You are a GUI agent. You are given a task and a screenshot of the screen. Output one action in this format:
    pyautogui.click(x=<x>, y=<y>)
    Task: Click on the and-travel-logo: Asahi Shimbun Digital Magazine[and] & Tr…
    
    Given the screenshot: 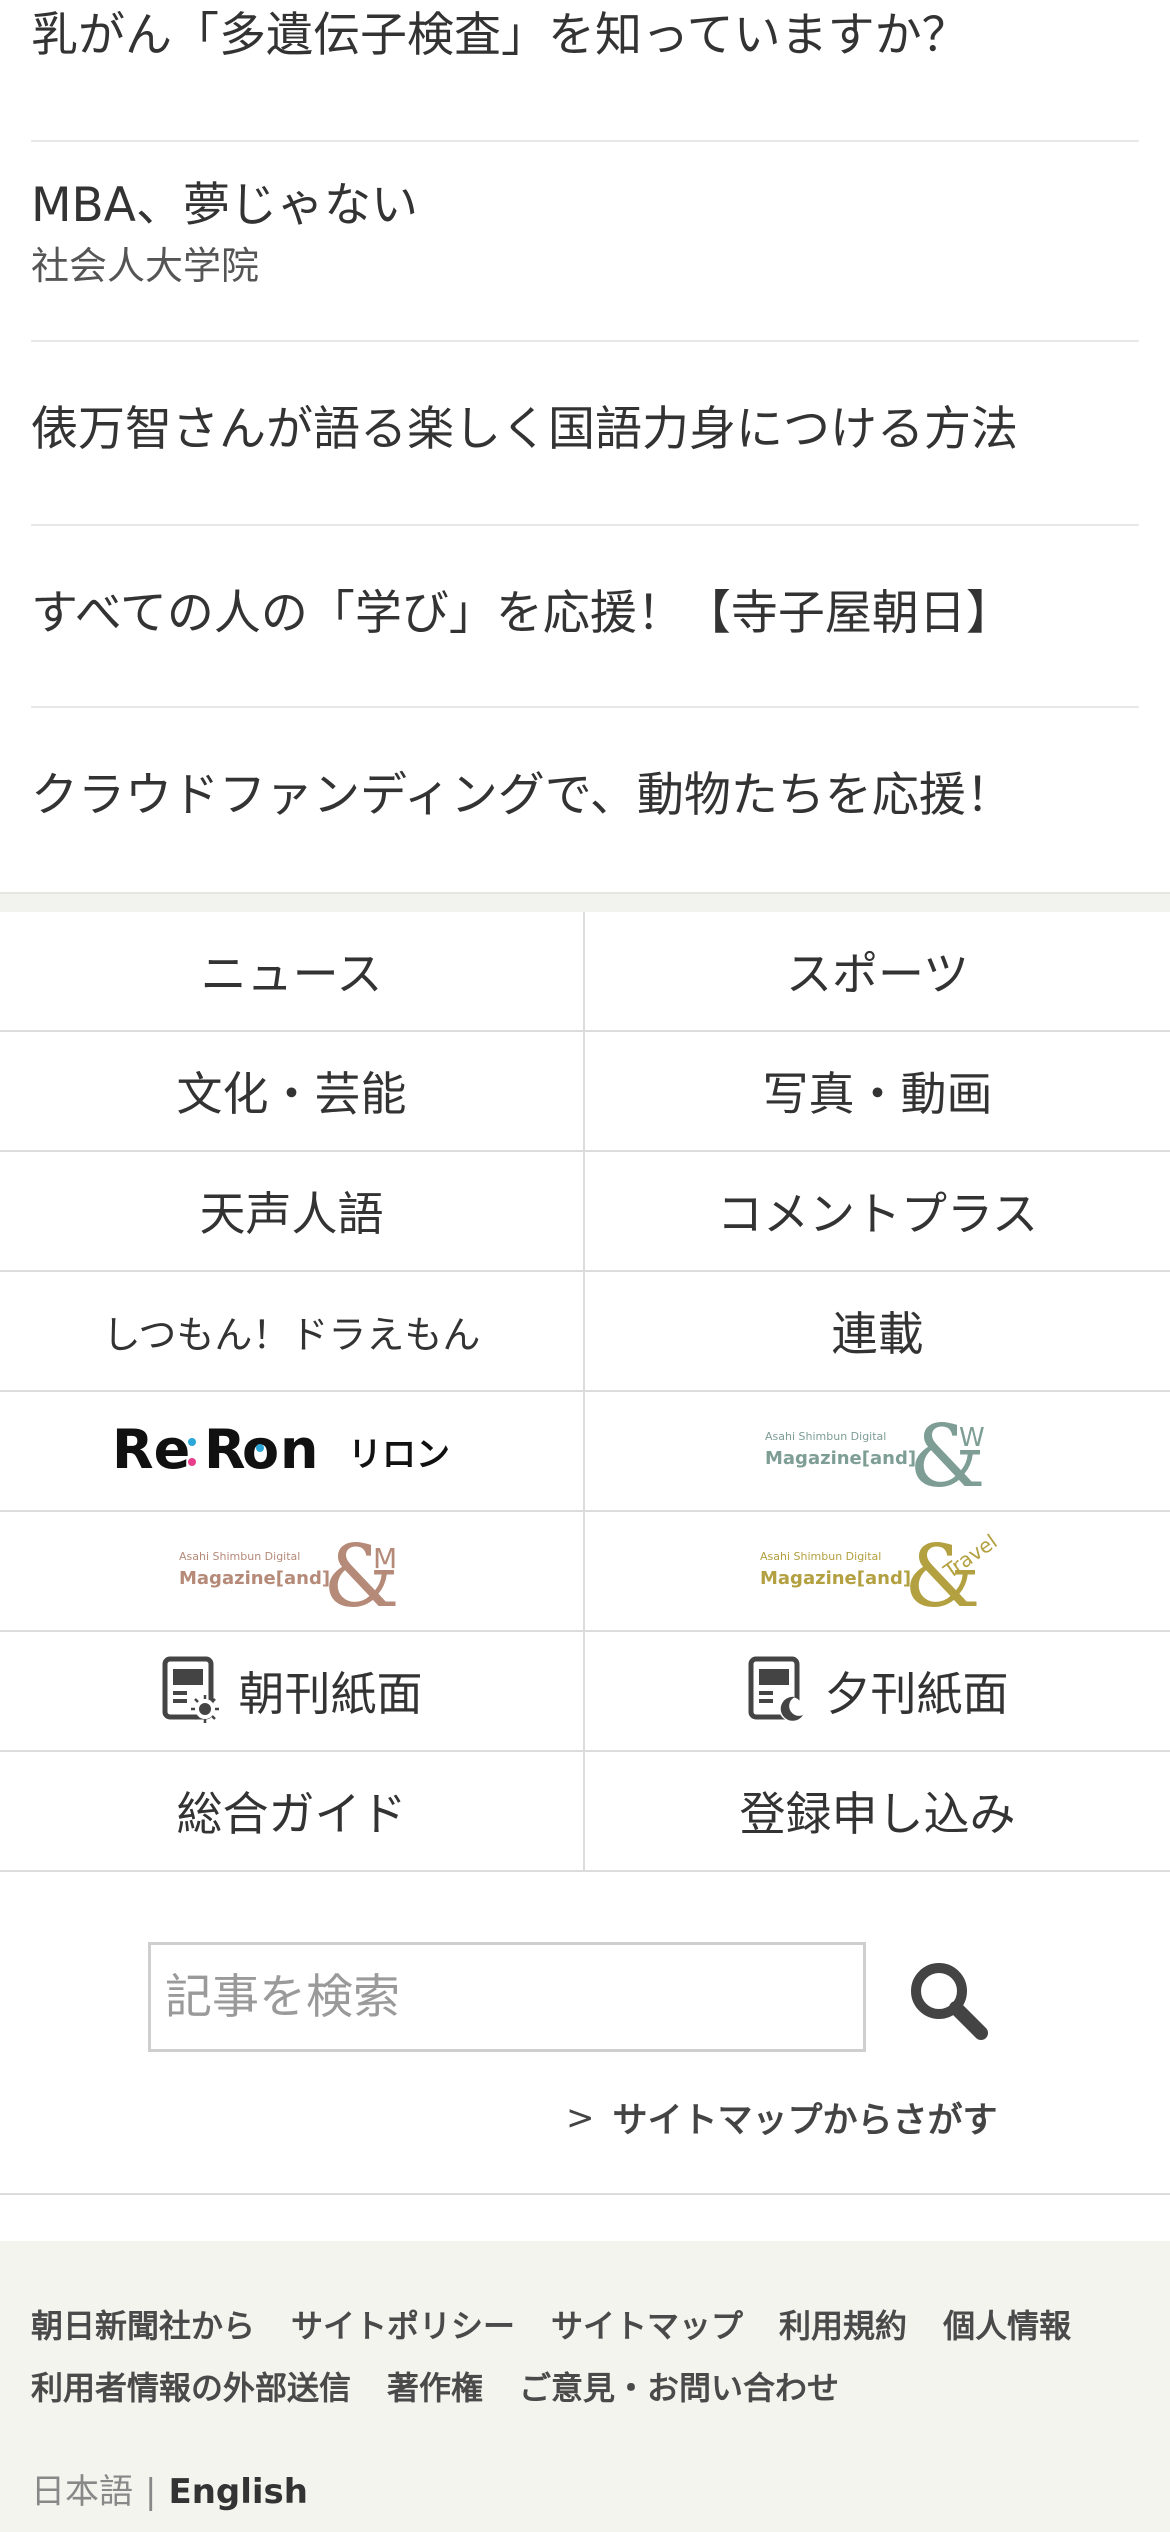 What is the action you would take?
    pyautogui.click(x=879, y=1571)
    